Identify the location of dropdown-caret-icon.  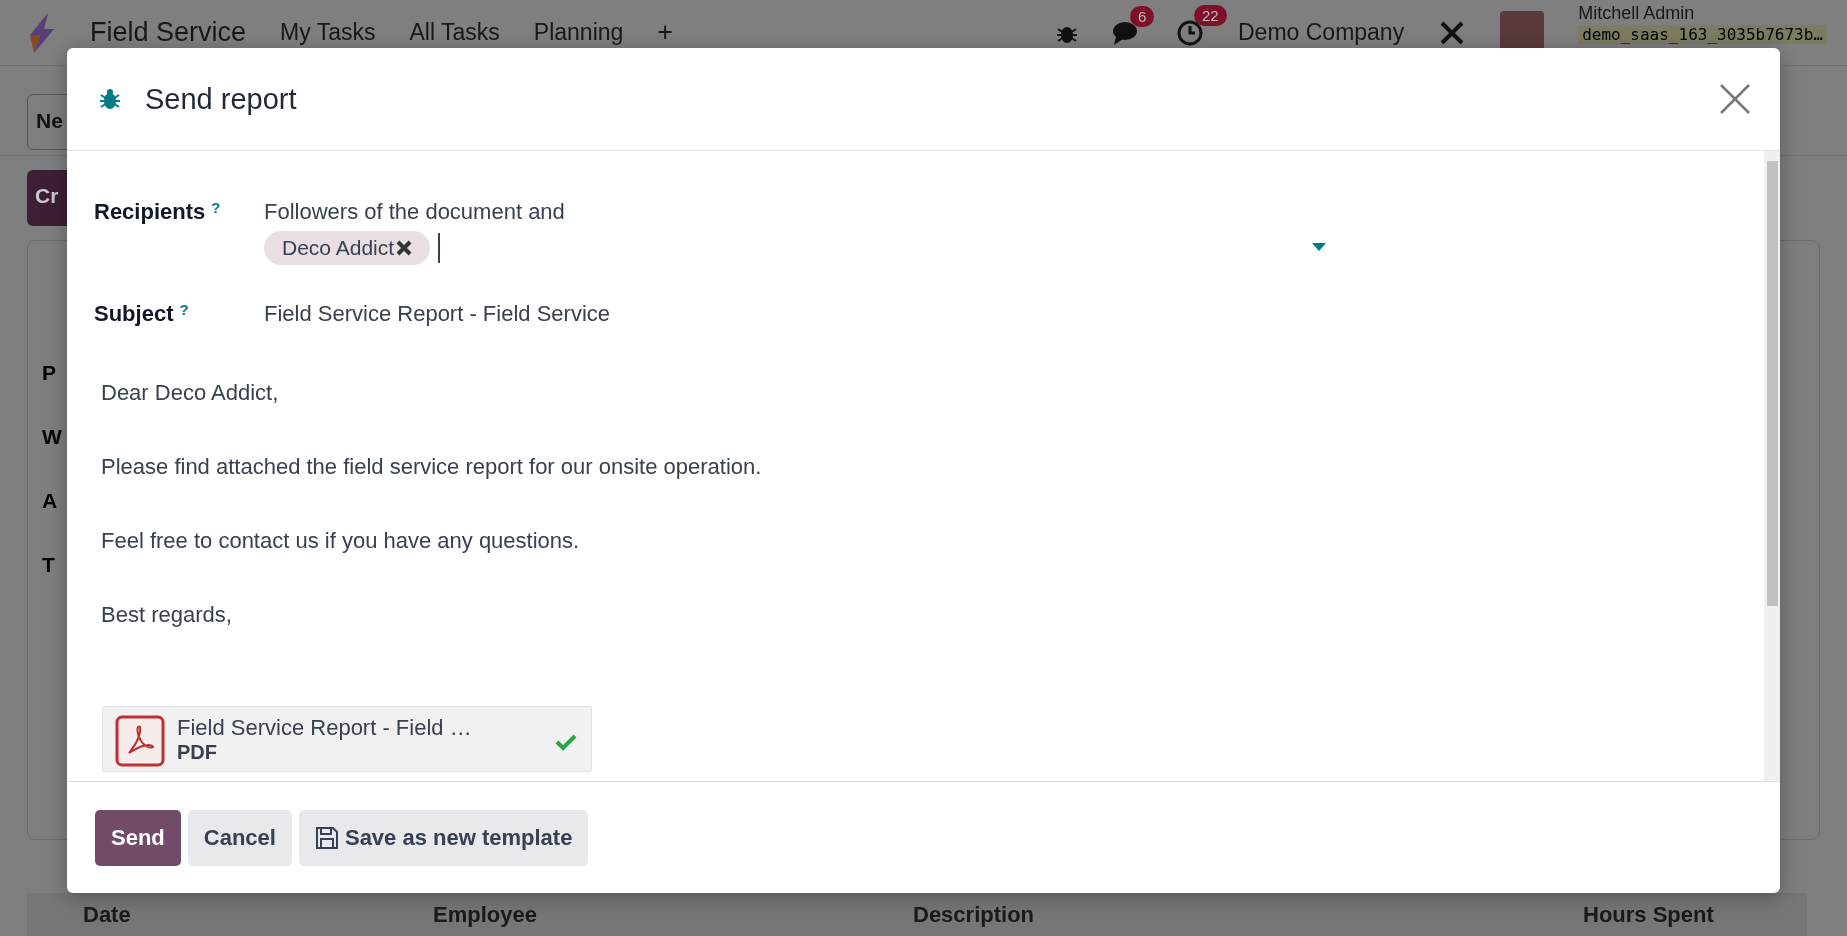
(1319, 247).